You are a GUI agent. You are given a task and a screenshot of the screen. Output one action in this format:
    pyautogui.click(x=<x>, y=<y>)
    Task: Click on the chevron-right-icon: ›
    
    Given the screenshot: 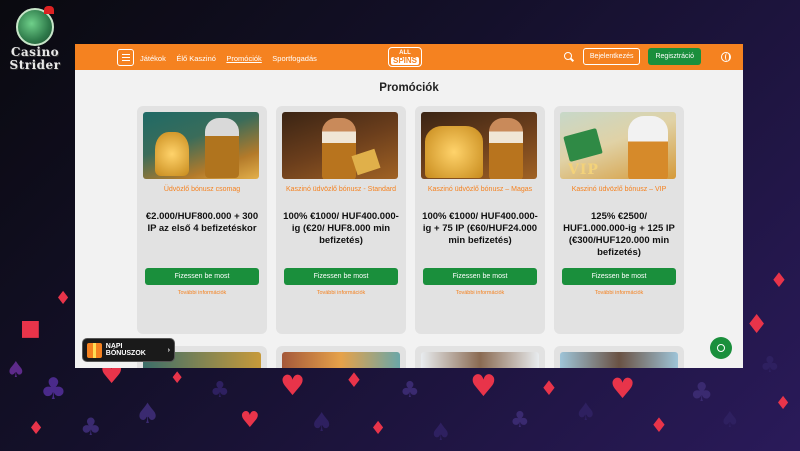 What is the action you would take?
    pyautogui.click(x=168, y=350)
    